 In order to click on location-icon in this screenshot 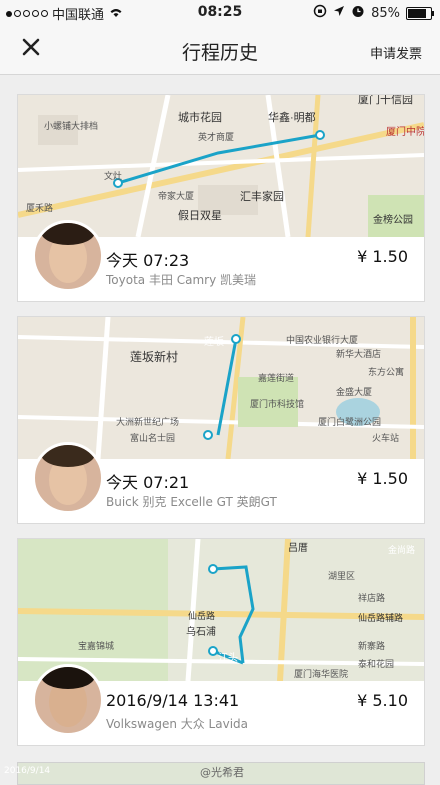, I will do `click(339, 13)`.